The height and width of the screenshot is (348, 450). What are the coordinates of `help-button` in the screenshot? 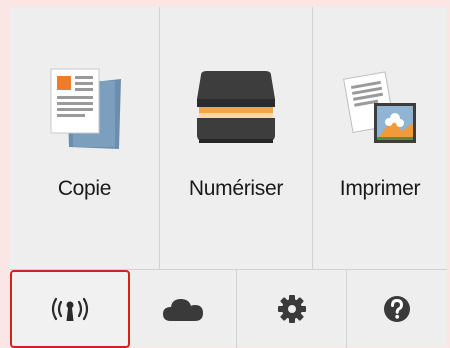 It's located at (397, 309).